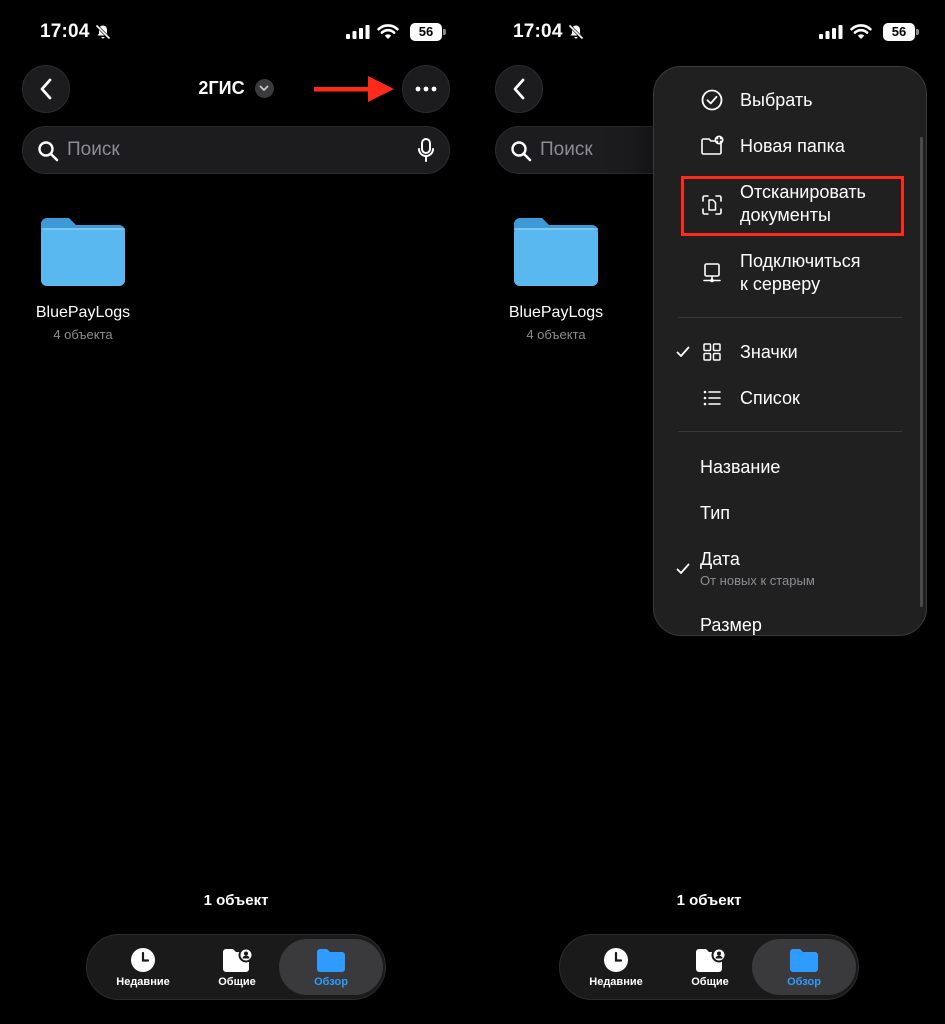 The width and height of the screenshot is (945, 1024). What do you see at coordinates (780, 284) in the screenshot?
I see `menu-item-label-line2: к серверу` at bounding box center [780, 284].